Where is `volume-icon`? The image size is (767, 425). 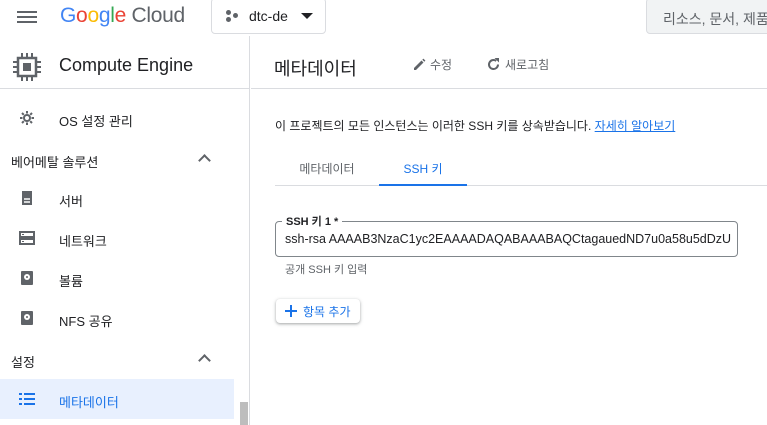 volume-icon is located at coordinates (27, 278).